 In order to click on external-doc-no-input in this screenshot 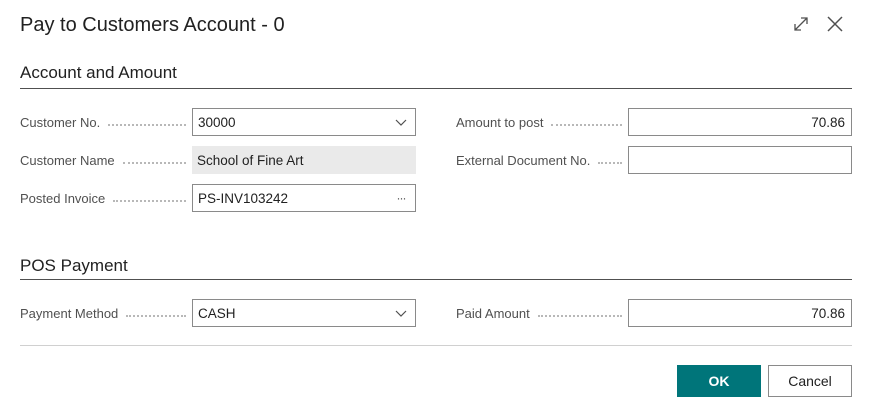, I will do `click(740, 160)`.